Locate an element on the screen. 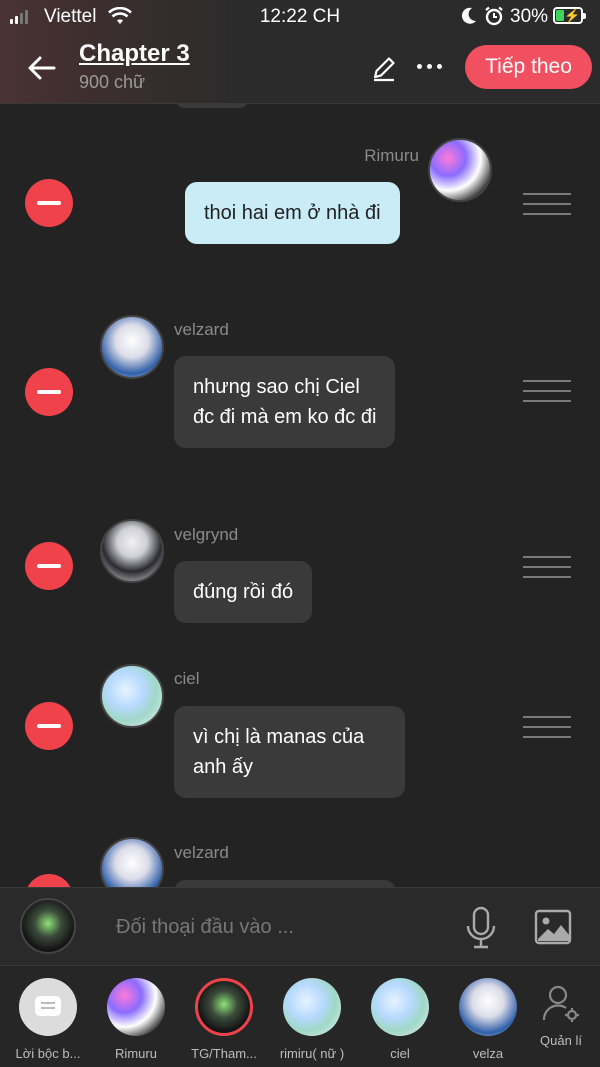 This screenshot has width=600, height=1067. character-rimuru: Rimuru is located at coordinates (136, 1019).